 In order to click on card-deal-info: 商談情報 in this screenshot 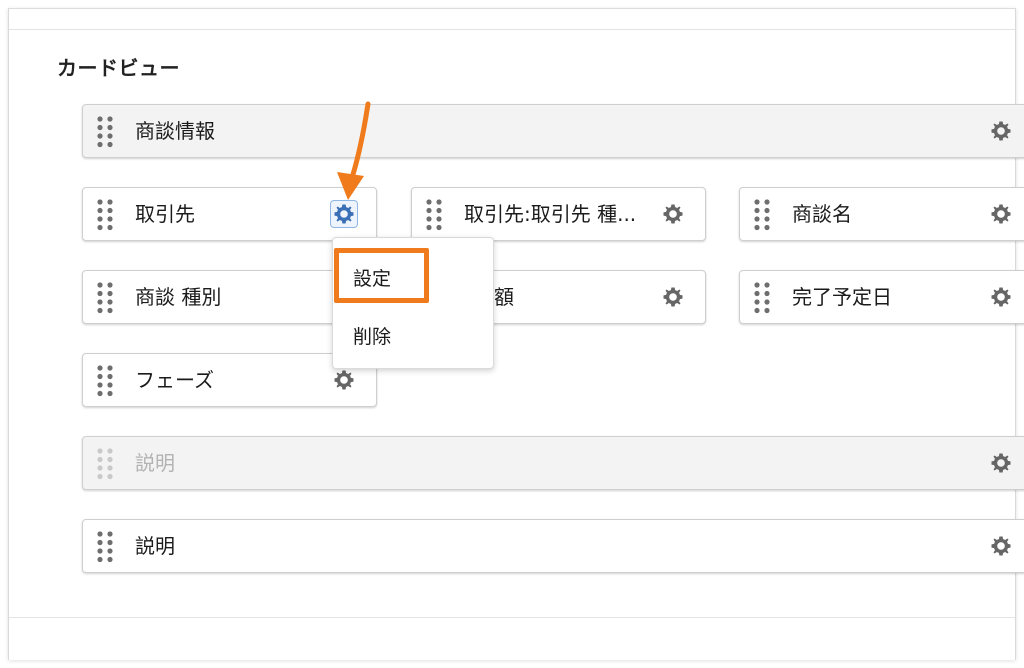, I will do `click(553, 131)`.